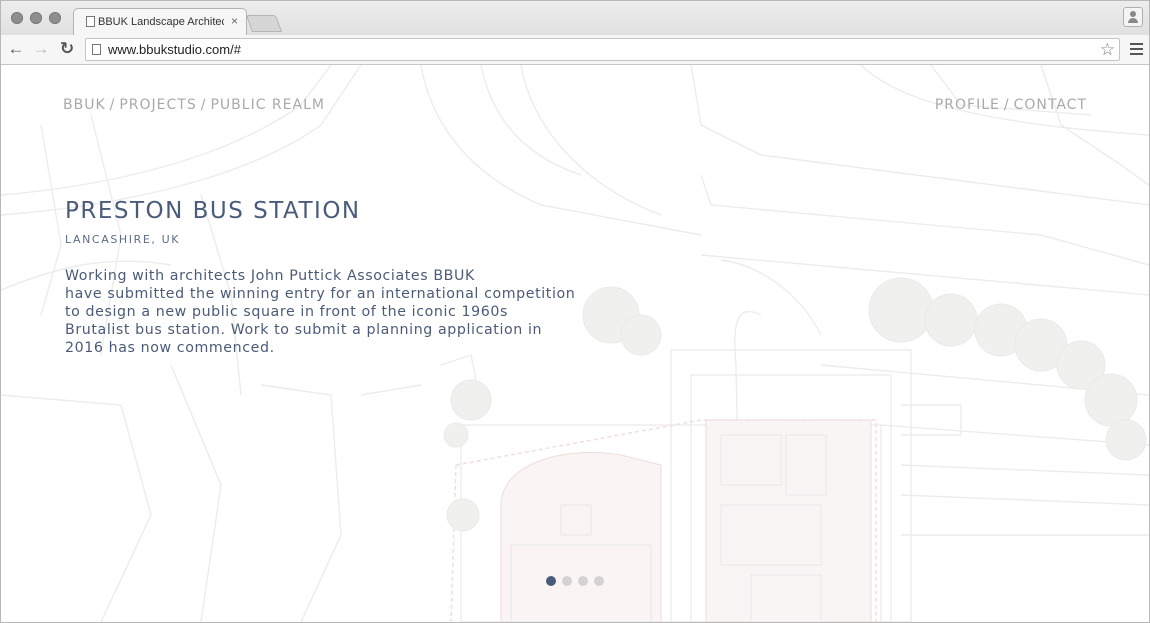 The image size is (1150, 623). What do you see at coordinates (267, 105) in the screenshot?
I see `breadcrumb-public-realm-link: PUBLIC REALM` at bounding box center [267, 105].